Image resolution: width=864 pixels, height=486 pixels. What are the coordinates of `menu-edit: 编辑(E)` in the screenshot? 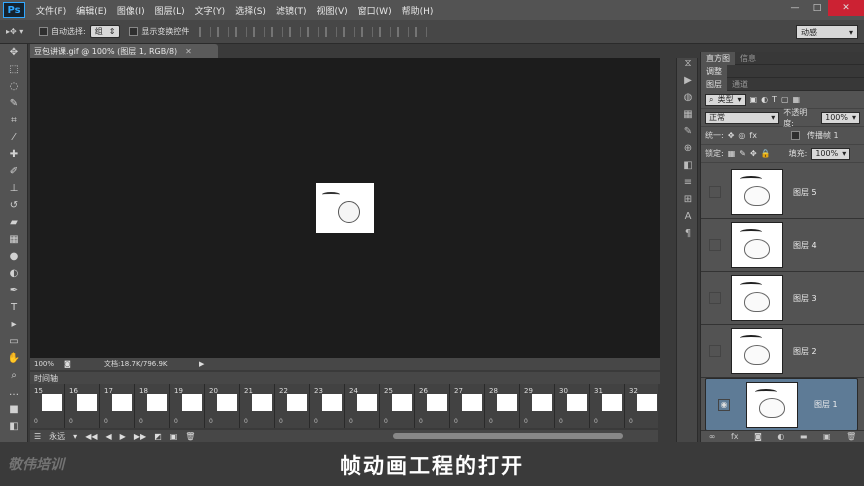 It's located at (91, 10).